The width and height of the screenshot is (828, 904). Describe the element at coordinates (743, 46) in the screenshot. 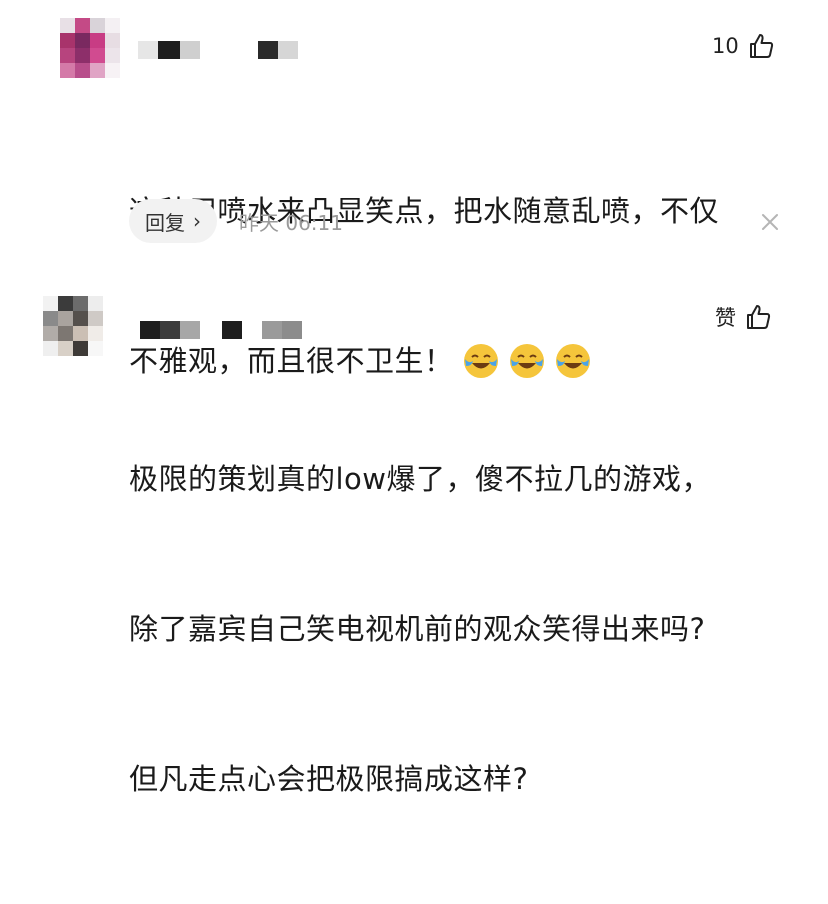

I see `like-area: 10` at that location.